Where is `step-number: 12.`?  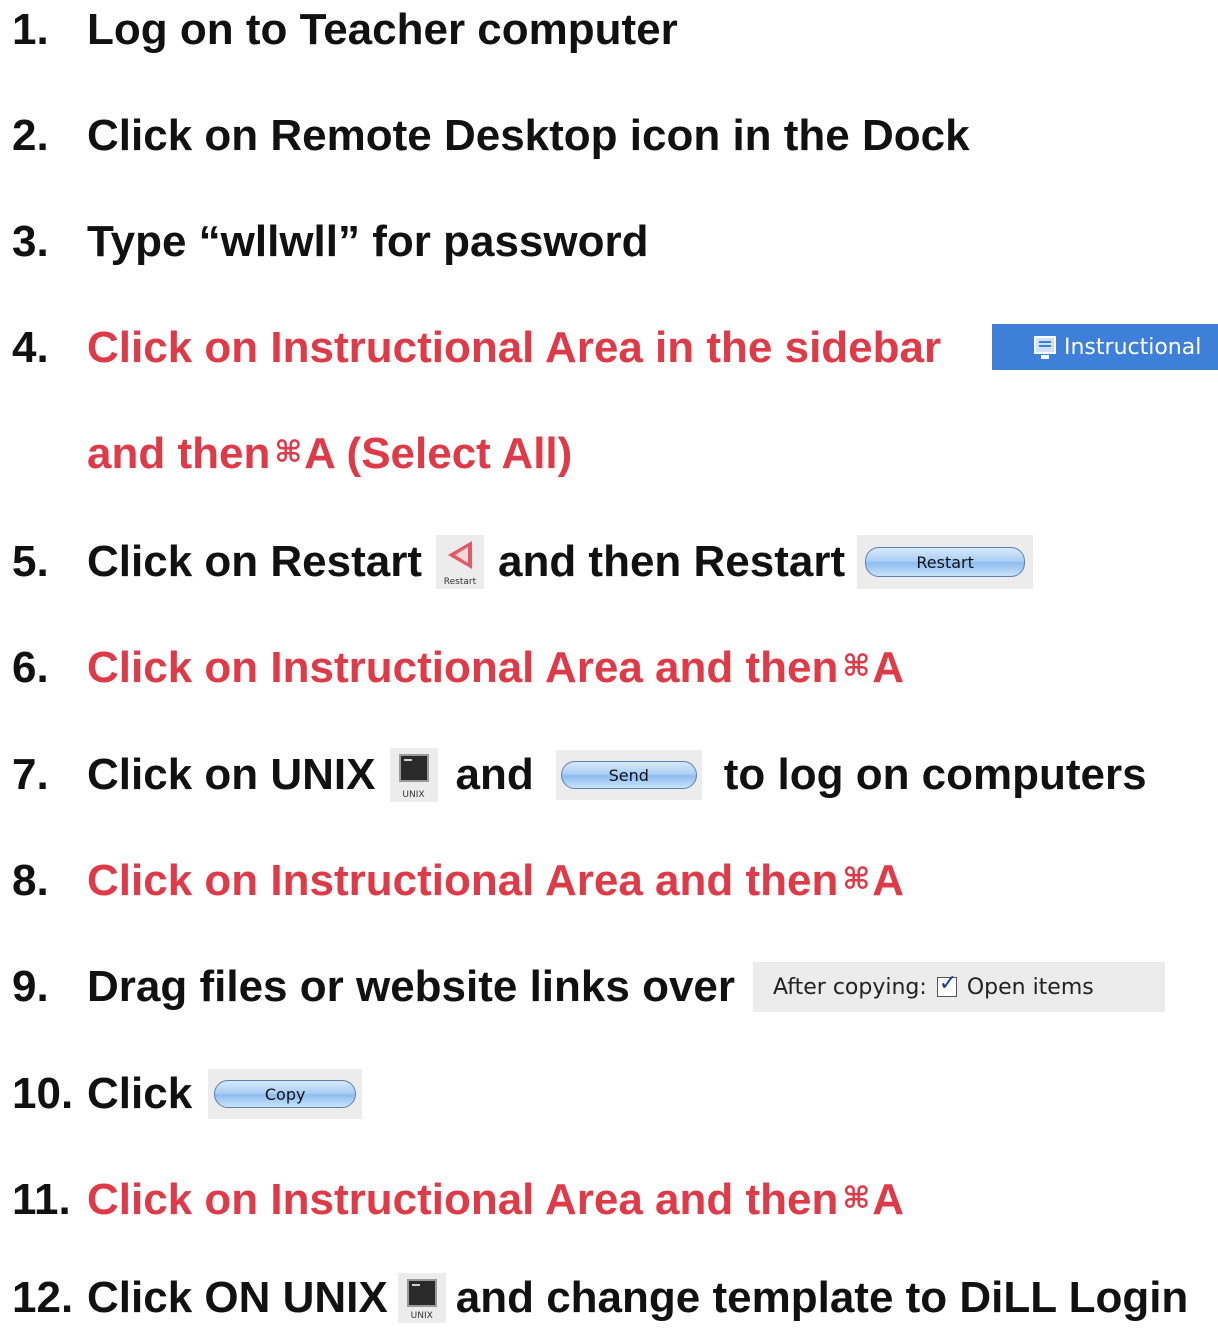
step-number: 12. is located at coordinates (43, 1297).